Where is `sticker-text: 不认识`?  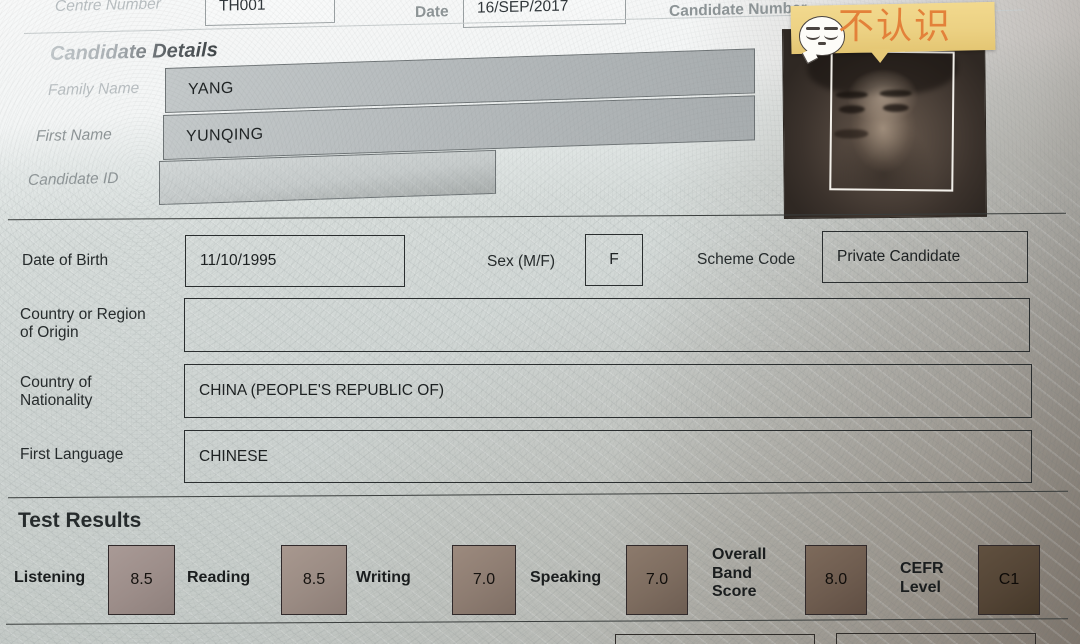
sticker-text: 不认识 is located at coordinates (895, 26).